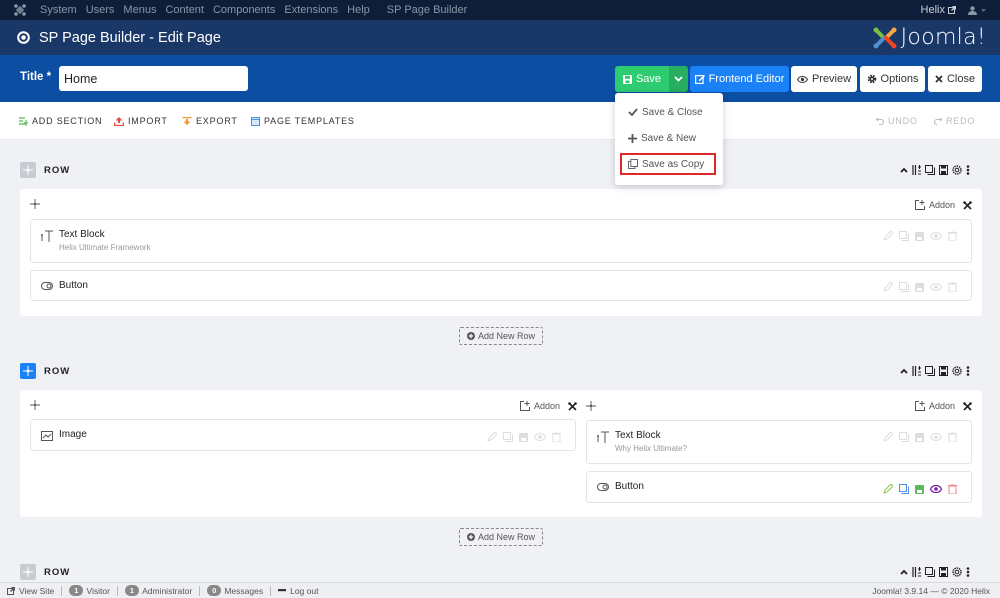  What do you see at coordinates (20, 10) in the screenshot?
I see `joomla-menu-icon` at bounding box center [20, 10].